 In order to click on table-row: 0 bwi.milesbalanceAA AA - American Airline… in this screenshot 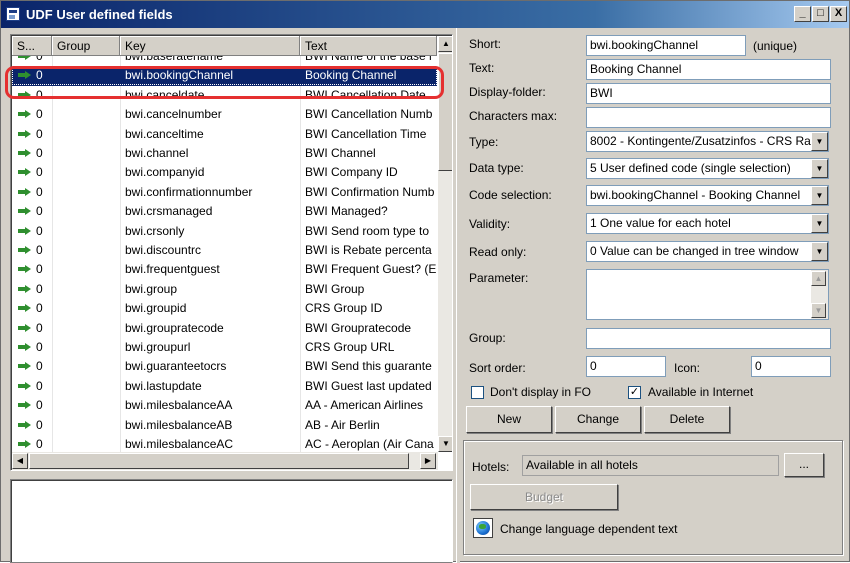, I will do `click(224, 405)`.